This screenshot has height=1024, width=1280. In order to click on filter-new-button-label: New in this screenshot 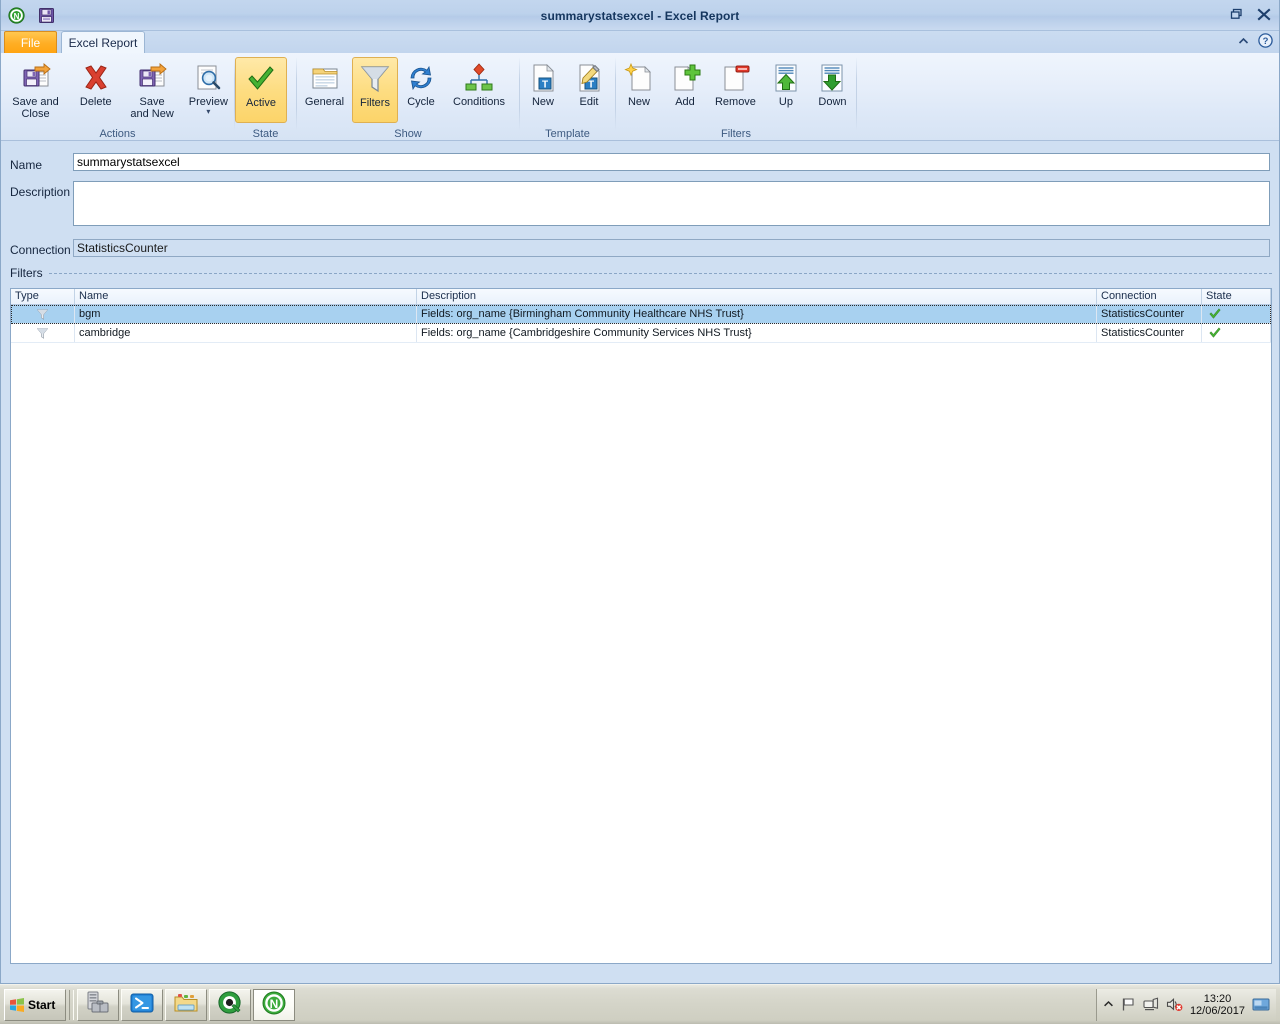, I will do `click(638, 102)`.